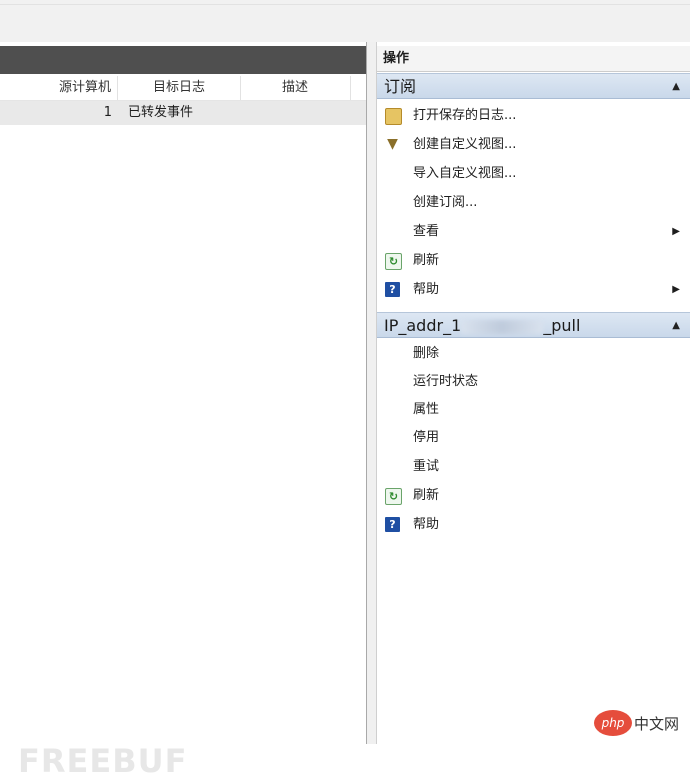 This screenshot has width=690, height=780. What do you see at coordinates (59, 88) in the screenshot?
I see `column-header-source-computer: 源计算机` at bounding box center [59, 88].